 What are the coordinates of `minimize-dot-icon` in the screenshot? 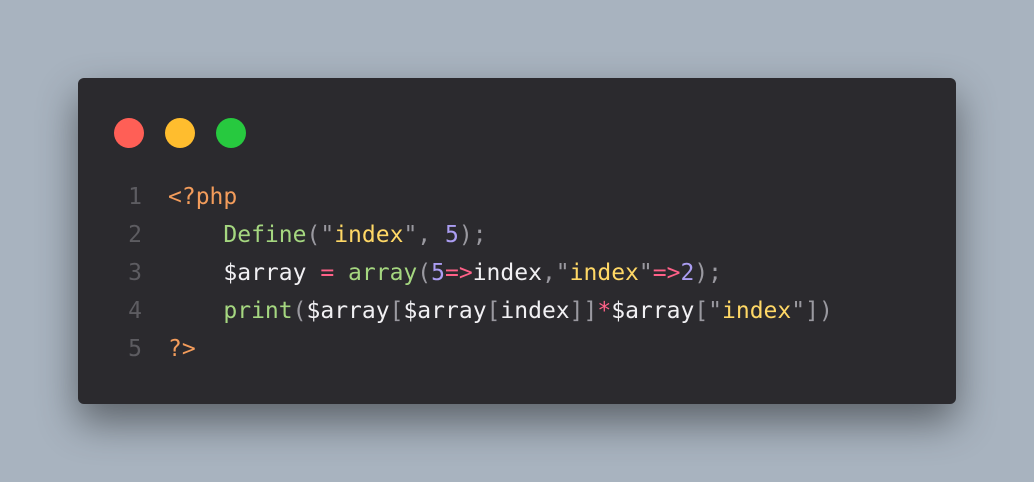 It's located at (180, 133).